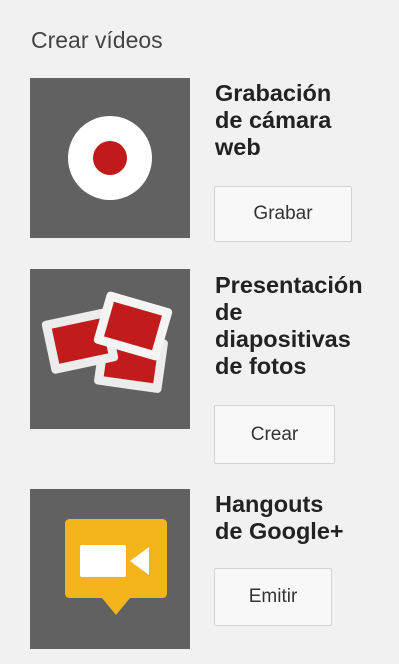 The width and height of the screenshot is (399, 664). I want to click on record-icon, so click(110, 158).